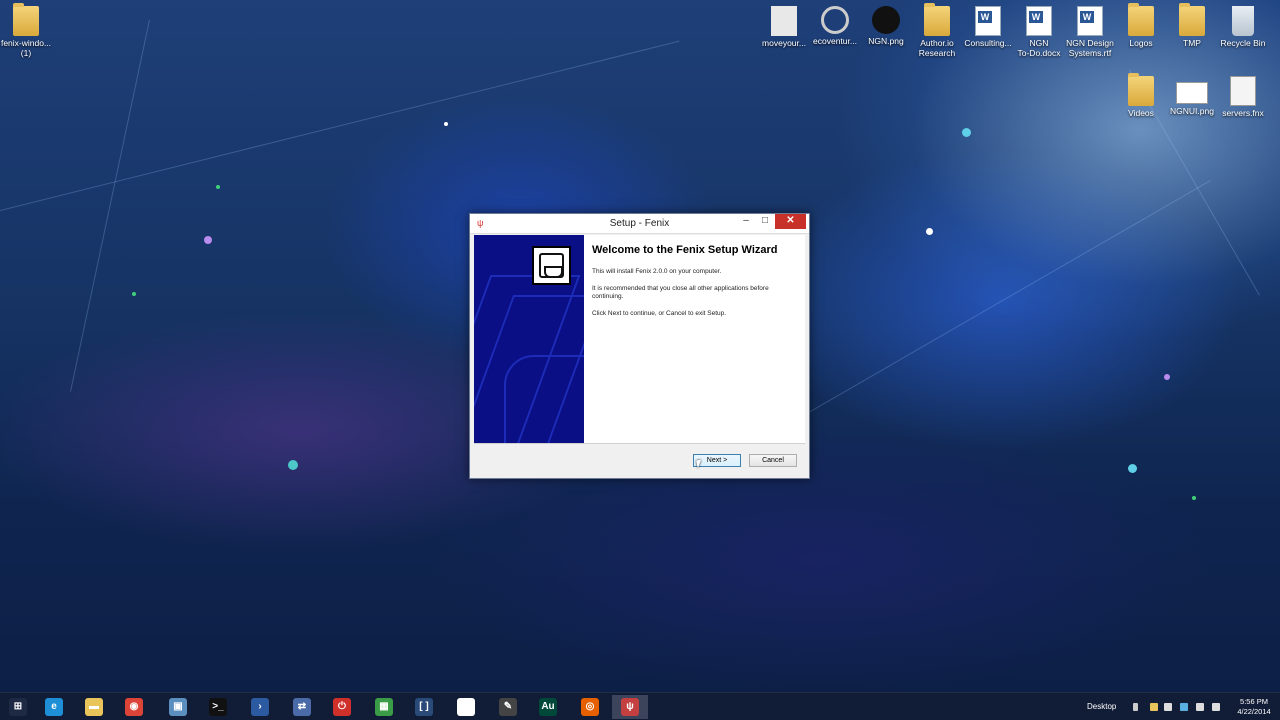  I want to click on file-explorer-icon: ▬, so click(94, 707).